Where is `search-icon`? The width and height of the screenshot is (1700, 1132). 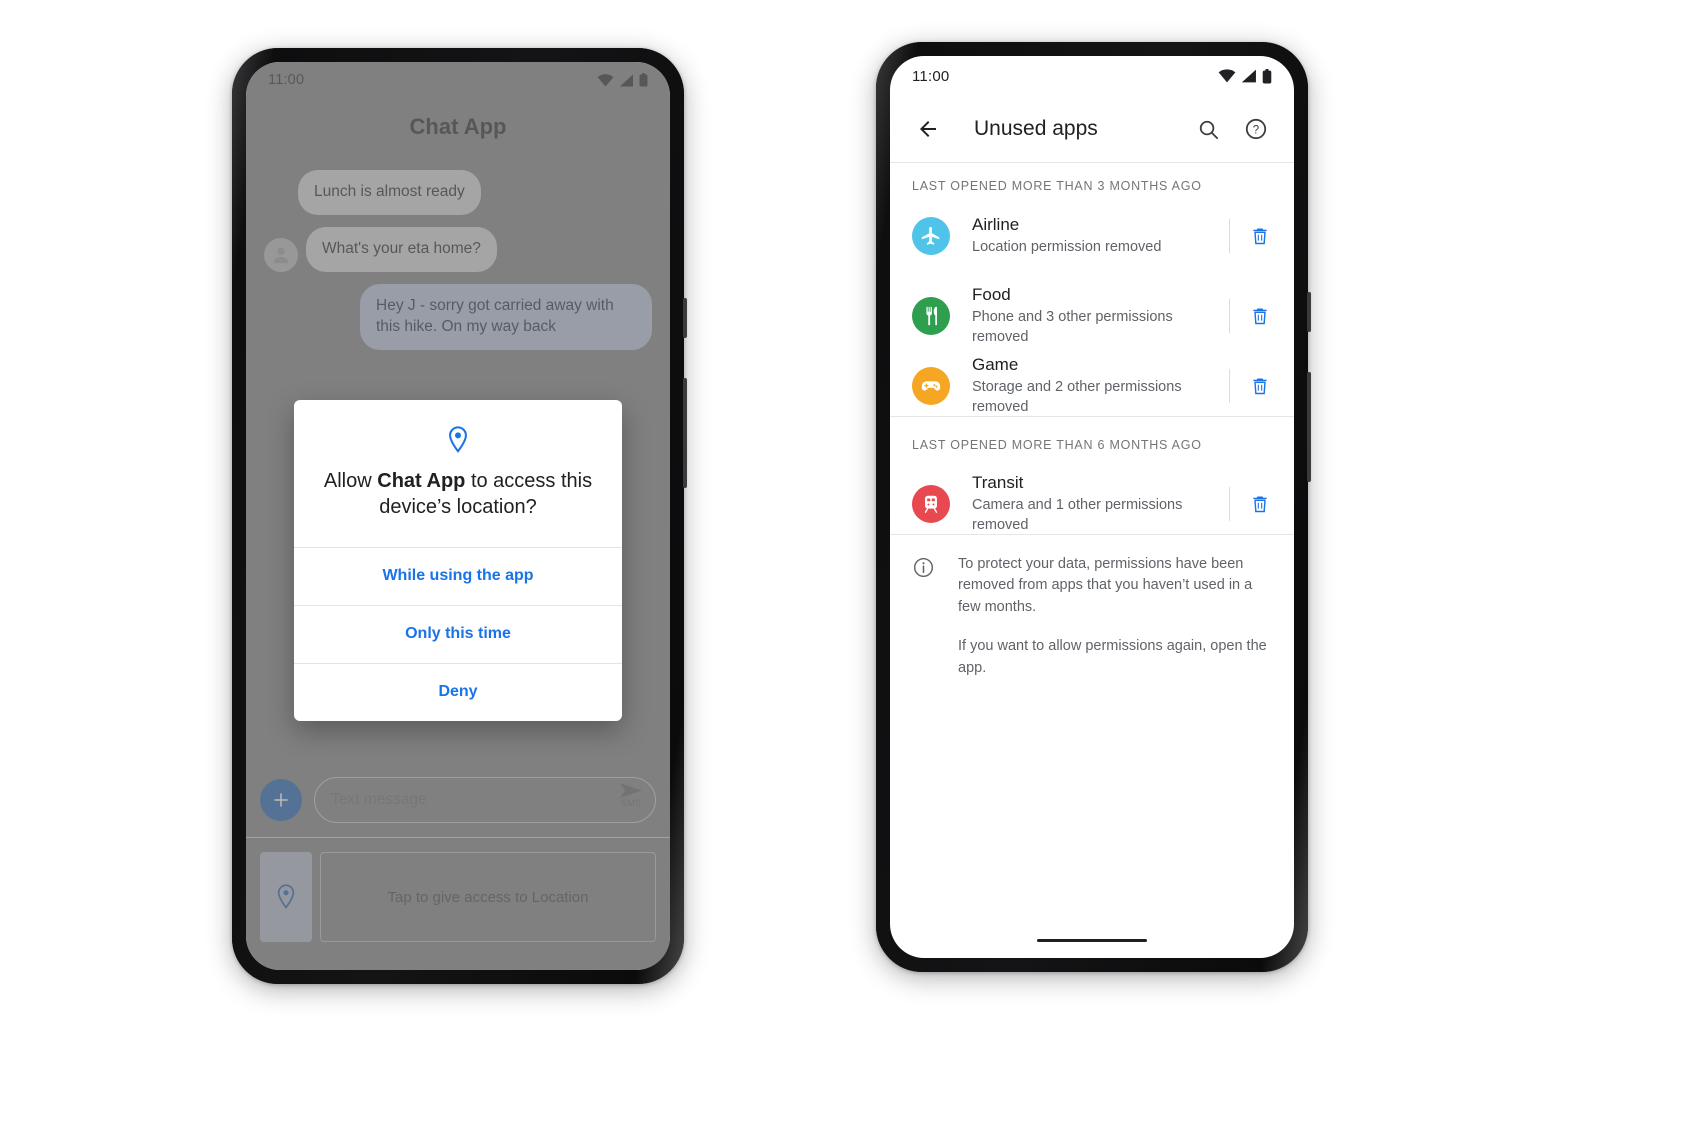 search-icon is located at coordinates (1208, 129).